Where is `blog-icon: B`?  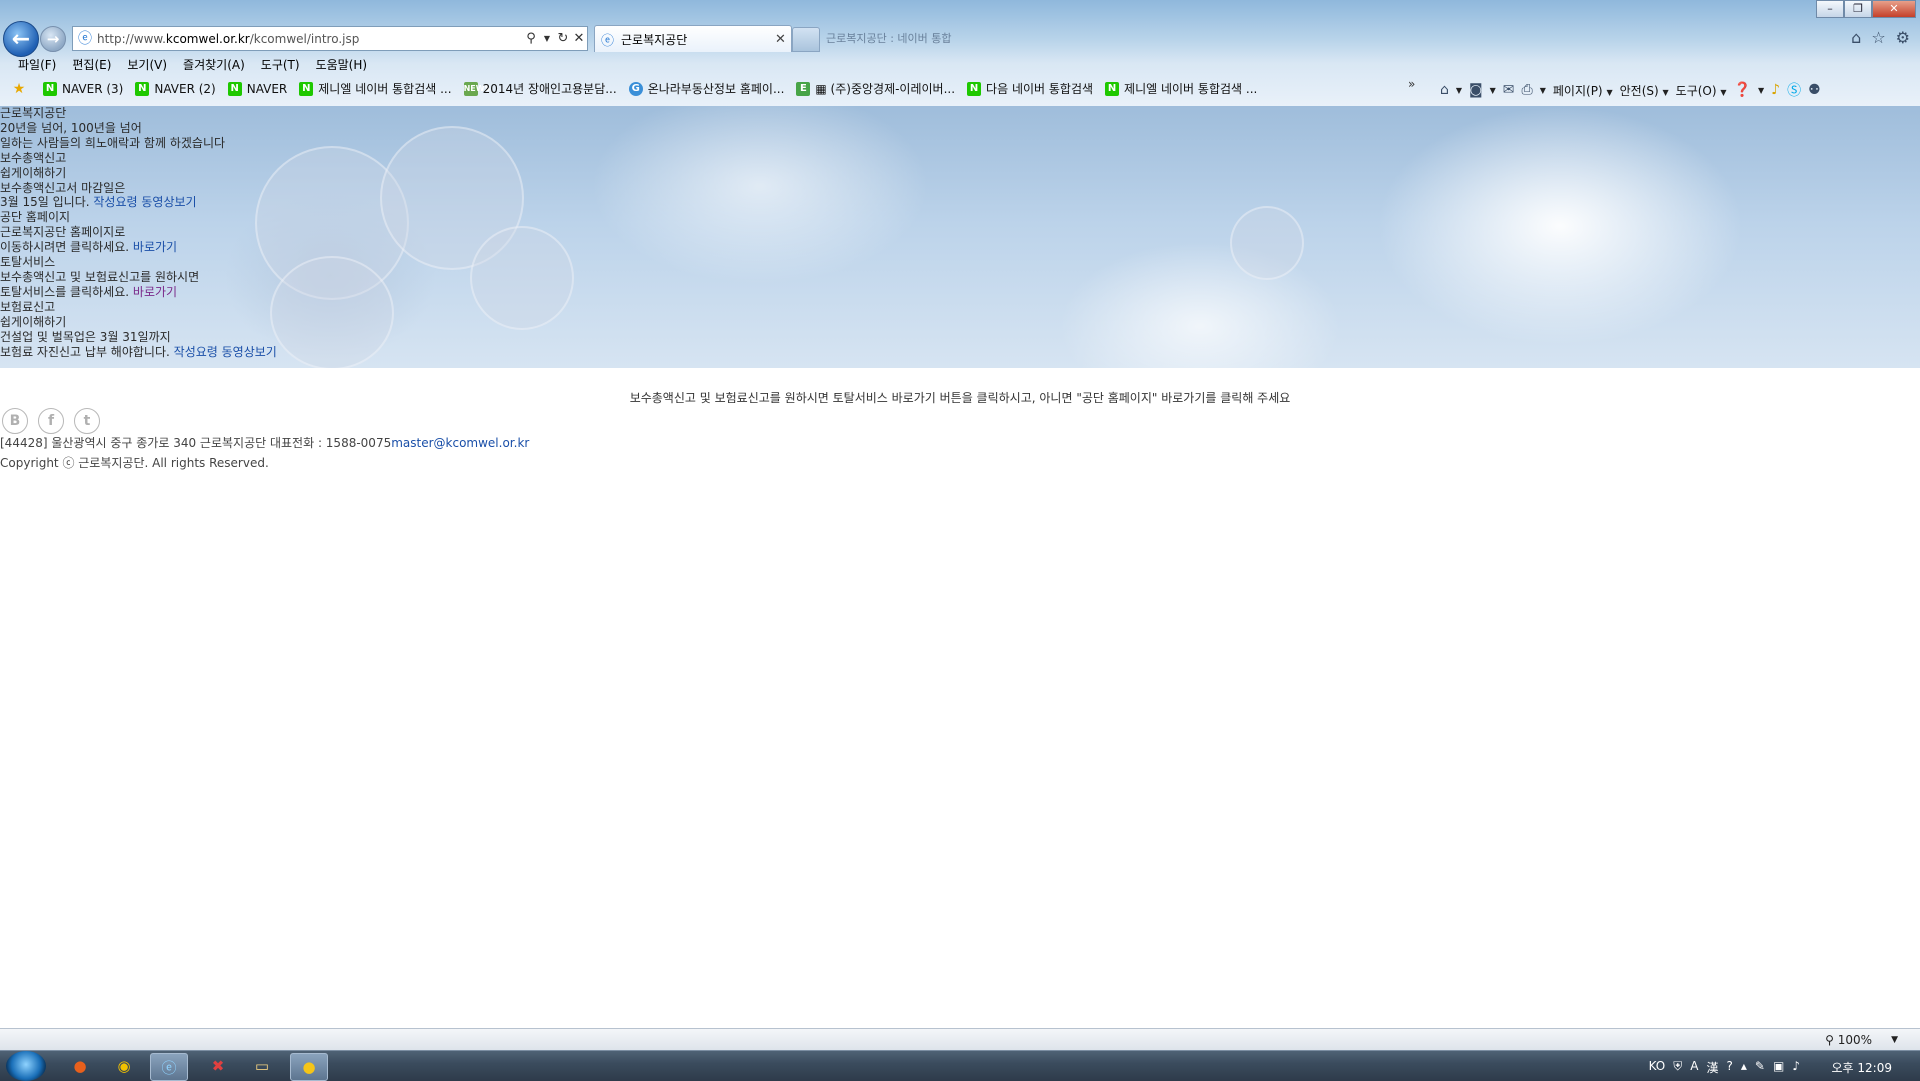 blog-icon: B is located at coordinates (15, 421).